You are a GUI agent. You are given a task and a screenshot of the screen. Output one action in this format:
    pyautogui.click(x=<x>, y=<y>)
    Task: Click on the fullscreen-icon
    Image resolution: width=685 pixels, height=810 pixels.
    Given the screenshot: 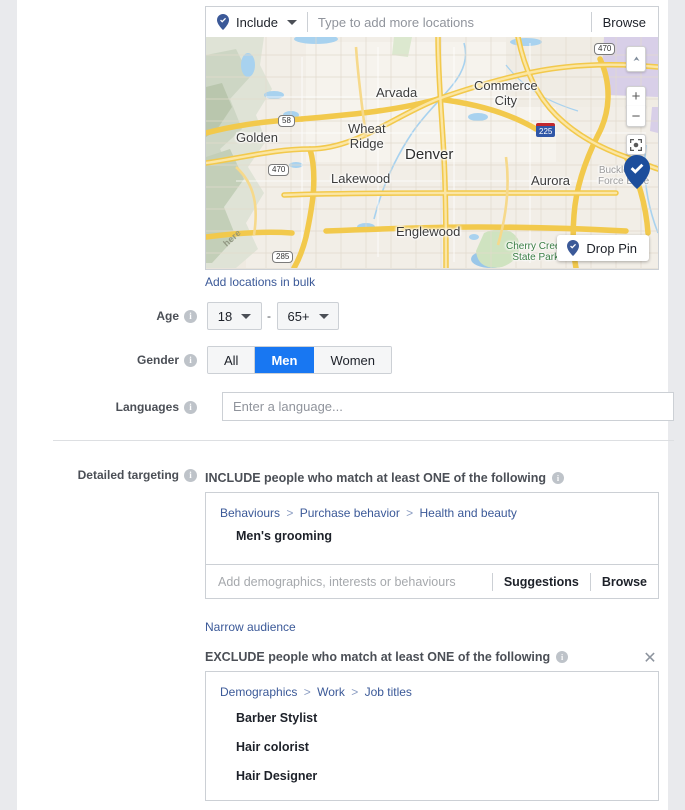 What is the action you would take?
    pyautogui.click(x=636, y=144)
    